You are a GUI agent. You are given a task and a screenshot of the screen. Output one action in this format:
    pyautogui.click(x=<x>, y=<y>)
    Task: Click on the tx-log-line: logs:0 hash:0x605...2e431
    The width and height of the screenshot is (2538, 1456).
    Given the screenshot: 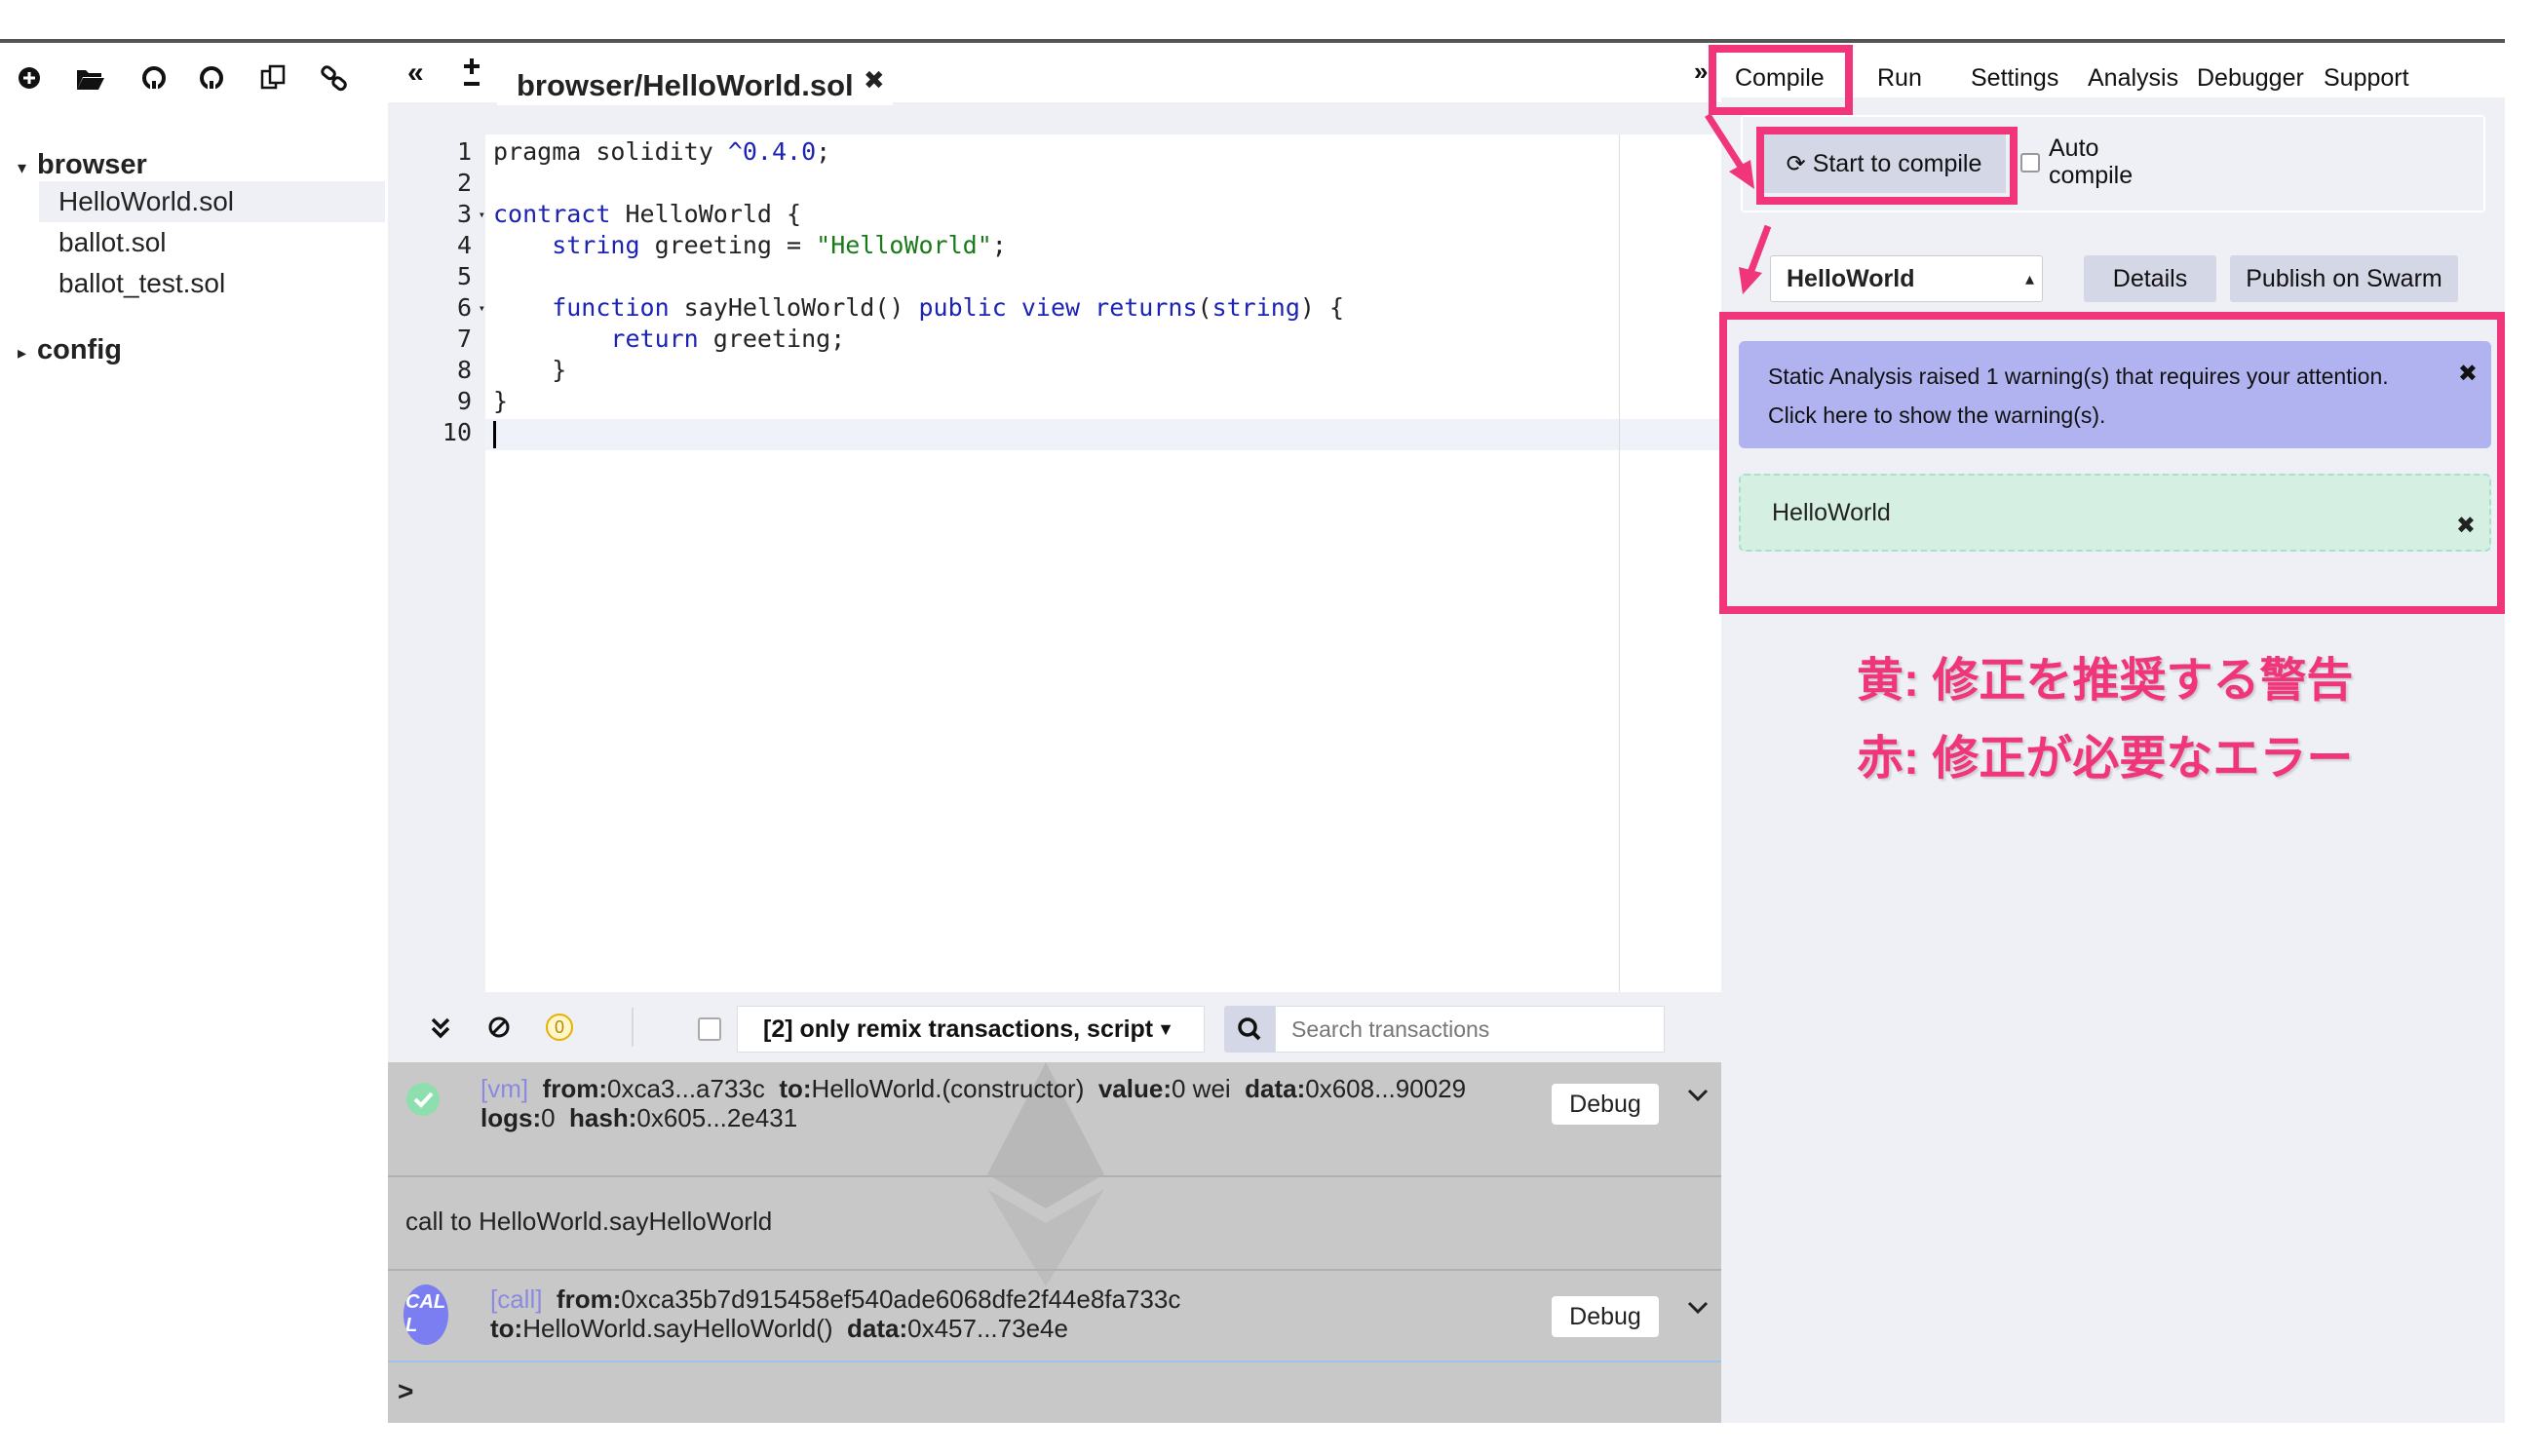 What is the action you would take?
    pyautogui.click(x=639, y=1117)
    